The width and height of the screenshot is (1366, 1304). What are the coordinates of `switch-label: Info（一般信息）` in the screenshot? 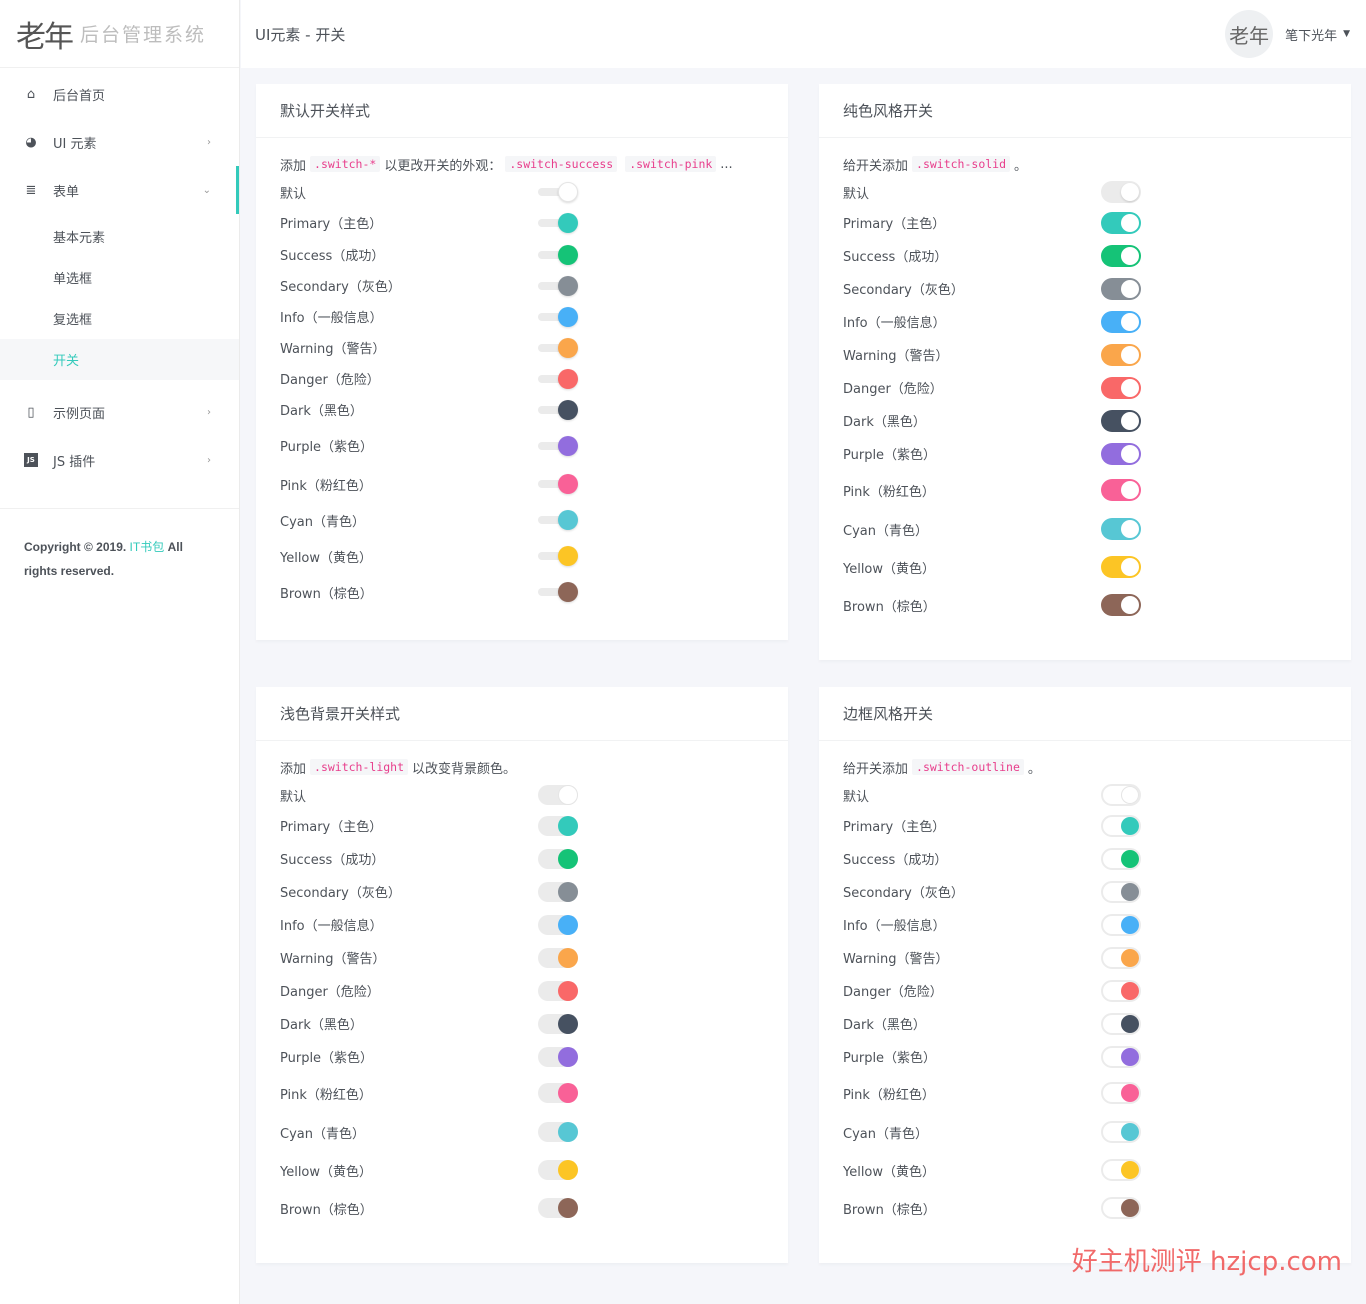 It's located at (331, 926).